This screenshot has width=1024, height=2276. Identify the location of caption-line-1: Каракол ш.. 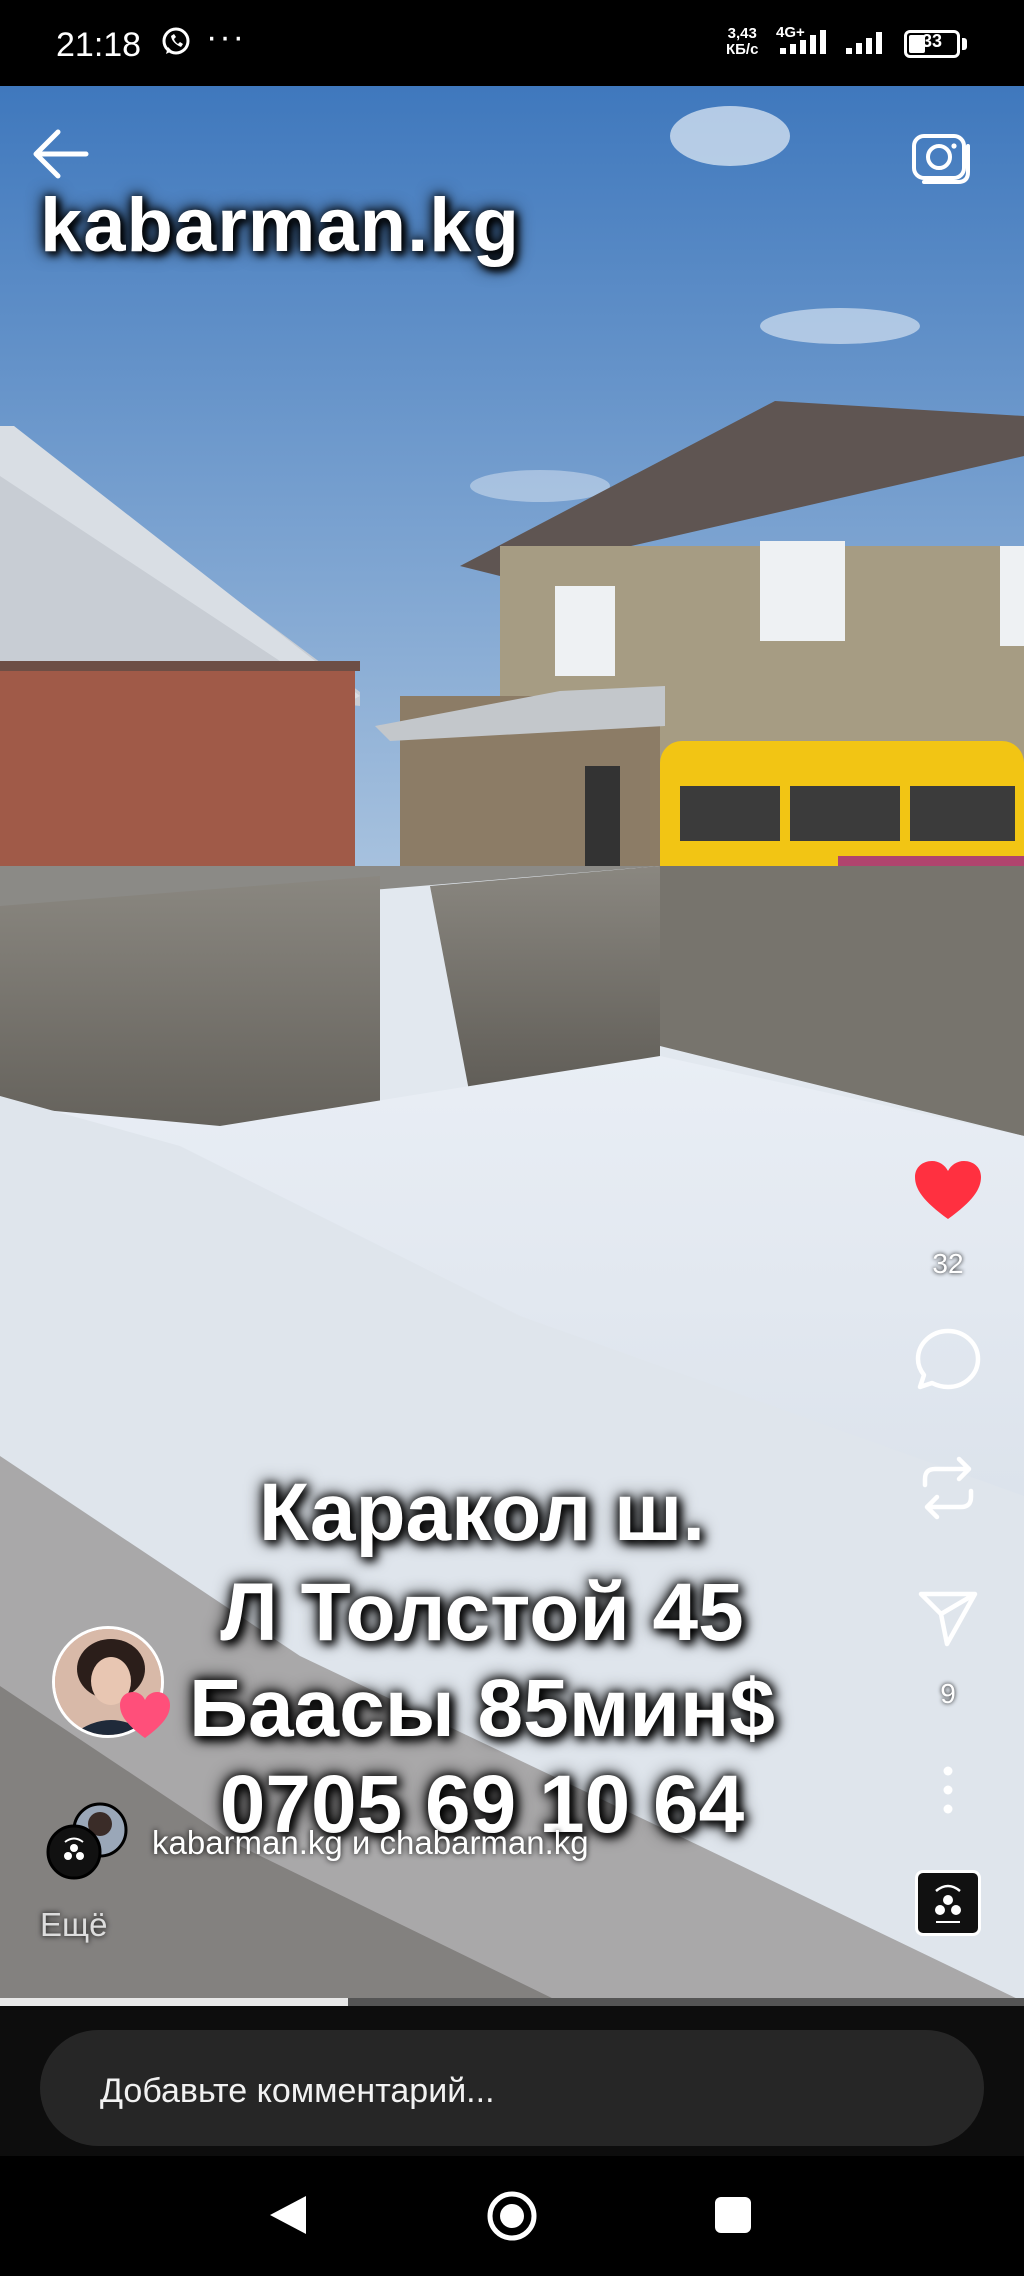
(482, 1512).